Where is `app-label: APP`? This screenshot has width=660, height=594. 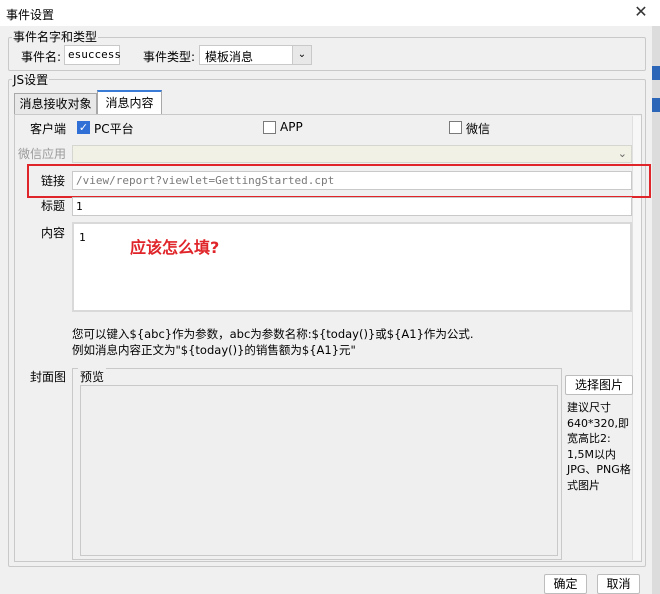
app-label: APP is located at coordinates (291, 127).